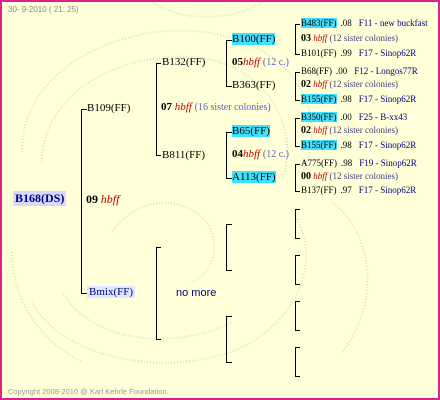 Image resolution: width=440 pixels, height=400 pixels. What do you see at coordinates (108, 108) in the screenshot?
I see `parent-upper: B109(FF)` at bounding box center [108, 108].